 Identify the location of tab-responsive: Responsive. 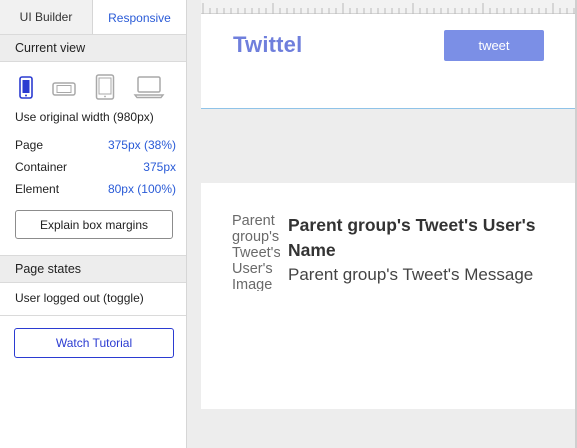
(139, 17).